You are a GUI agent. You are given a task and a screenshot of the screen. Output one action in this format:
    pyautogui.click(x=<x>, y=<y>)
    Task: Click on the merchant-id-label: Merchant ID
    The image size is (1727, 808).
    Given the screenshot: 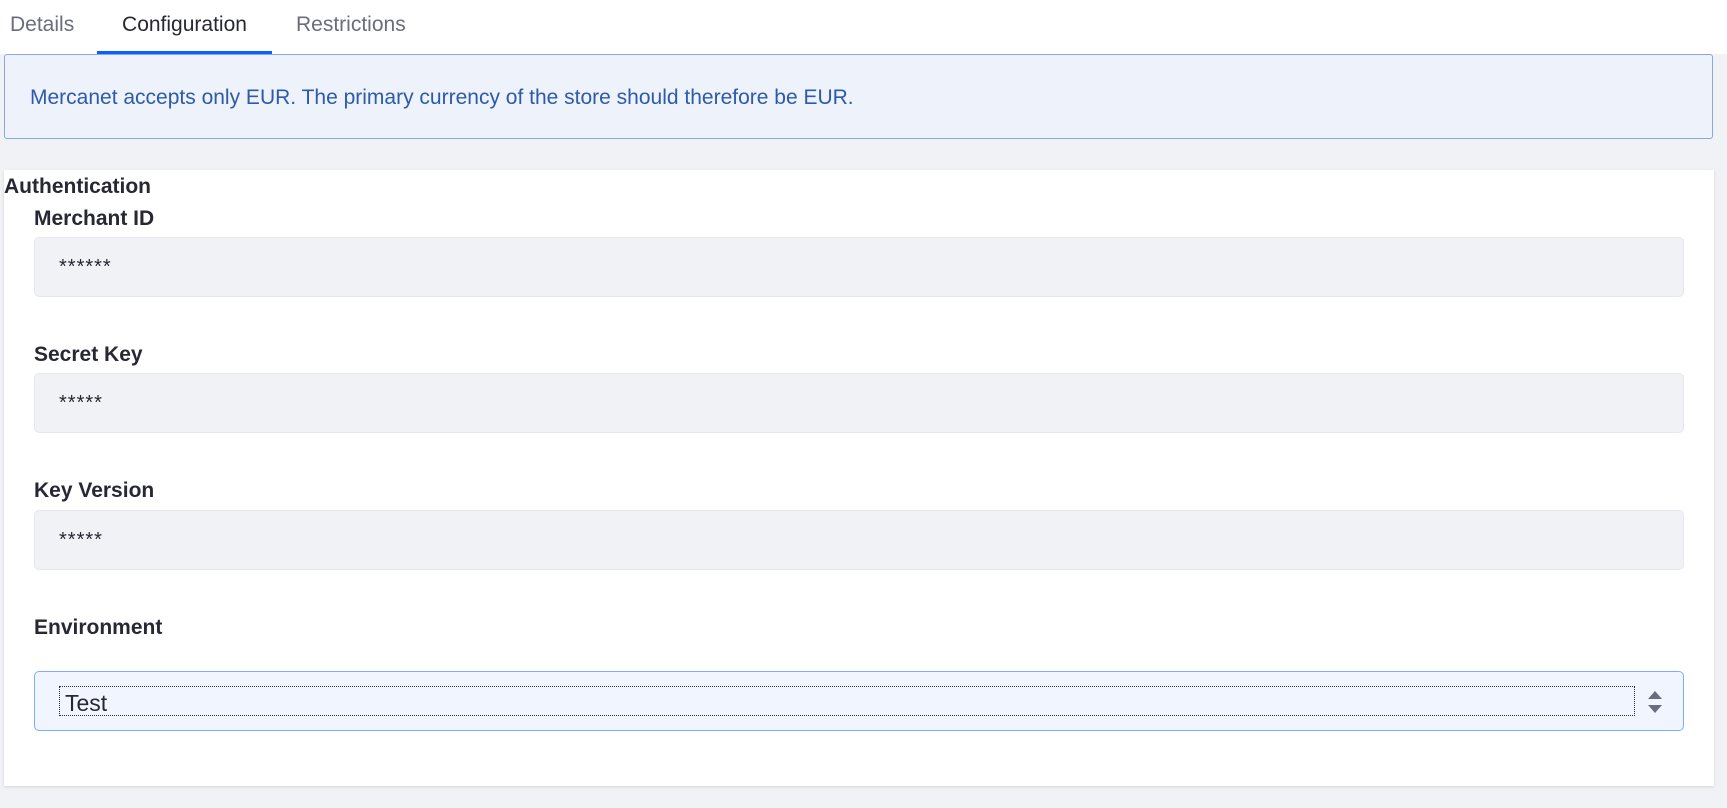 What is the action you would take?
    pyautogui.click(x=94, y=218)
    